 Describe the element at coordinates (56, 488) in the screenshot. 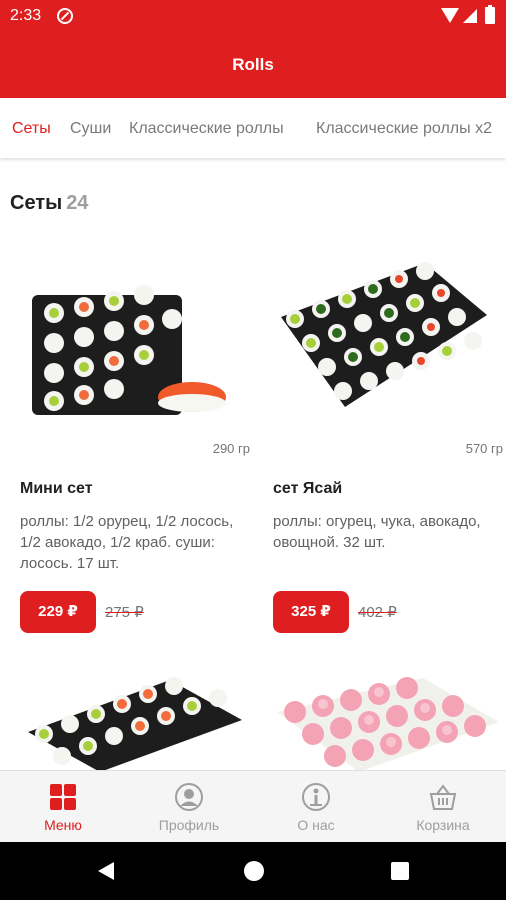

I see `product-name: Мини сет` at that location.